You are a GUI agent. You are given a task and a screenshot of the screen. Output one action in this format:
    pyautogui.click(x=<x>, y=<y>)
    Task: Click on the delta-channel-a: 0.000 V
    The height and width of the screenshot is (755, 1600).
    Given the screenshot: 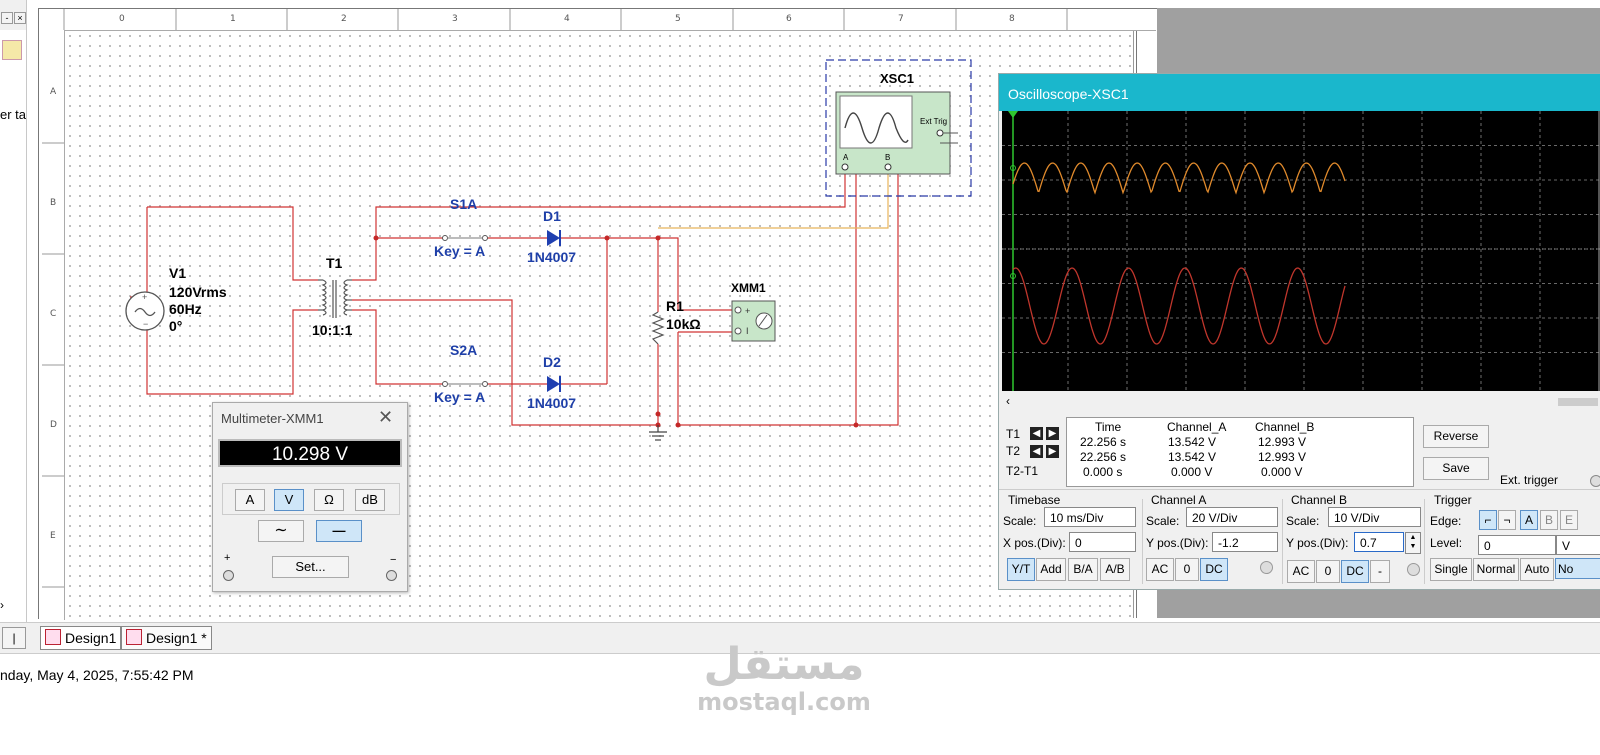 What is the action you would take?
    pyautogui.click(x=1192, y=472)
    